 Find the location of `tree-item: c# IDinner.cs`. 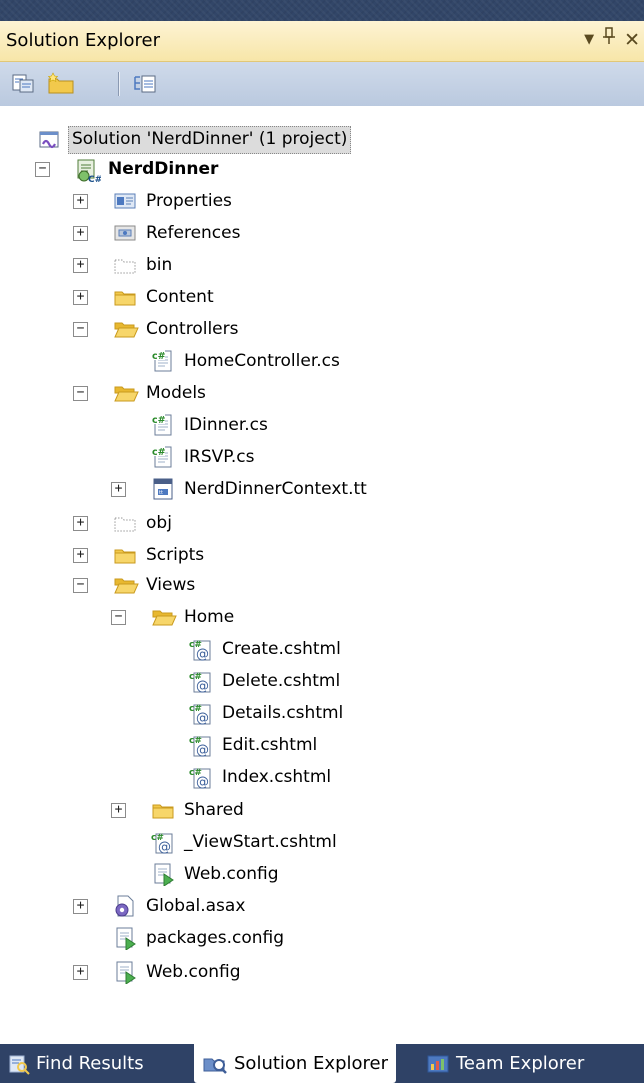

tree-item: c# IDinner.cs is located at coordinates (322, 425).